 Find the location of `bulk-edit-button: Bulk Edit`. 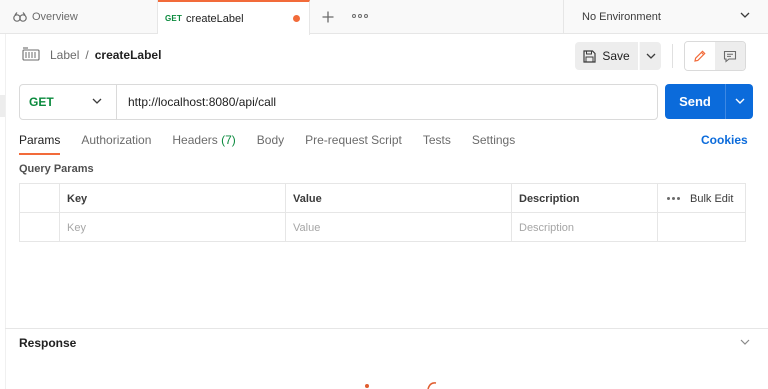

bulk-edit-button: Bulk Edit is located at coordinates (711, 199).